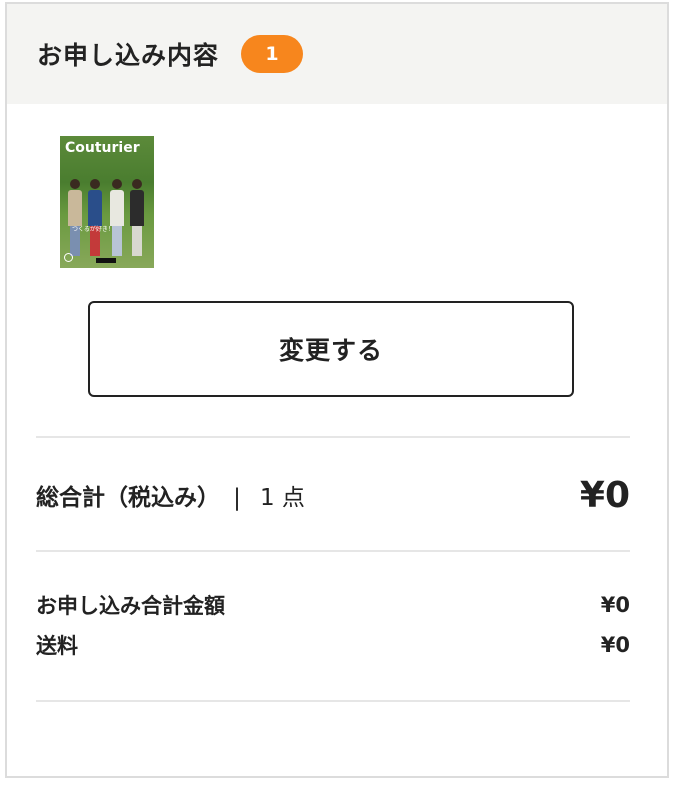 This screenshot has width=677, height=790. I want to click on subtotal-row: お申し込み合計金額 ¥0, so click(333, 605).